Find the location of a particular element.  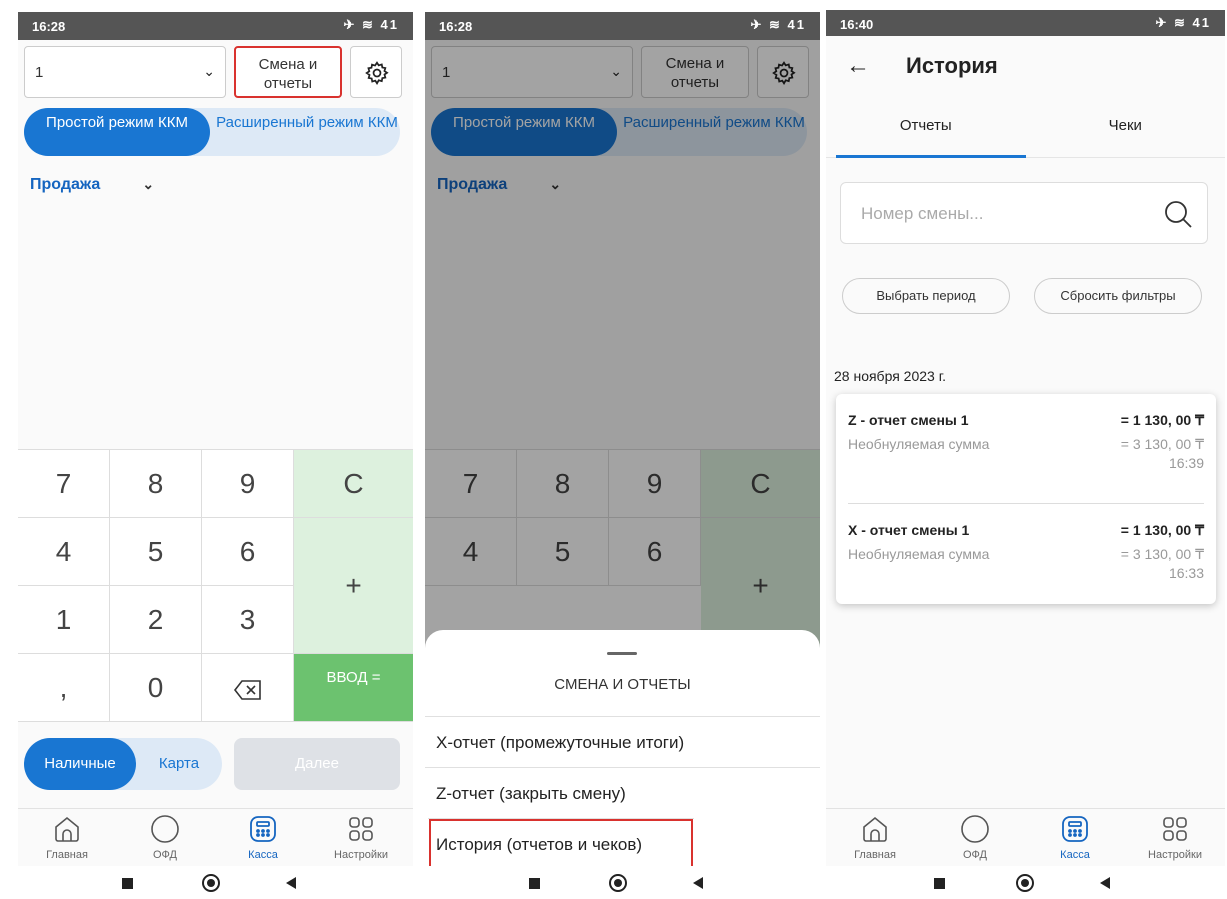

history-header: ← История is located at coordinates (1025, 66).